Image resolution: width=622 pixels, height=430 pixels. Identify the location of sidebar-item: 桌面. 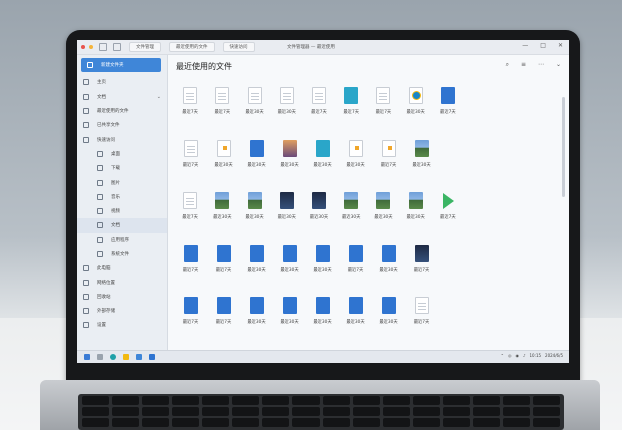
(122, 154).